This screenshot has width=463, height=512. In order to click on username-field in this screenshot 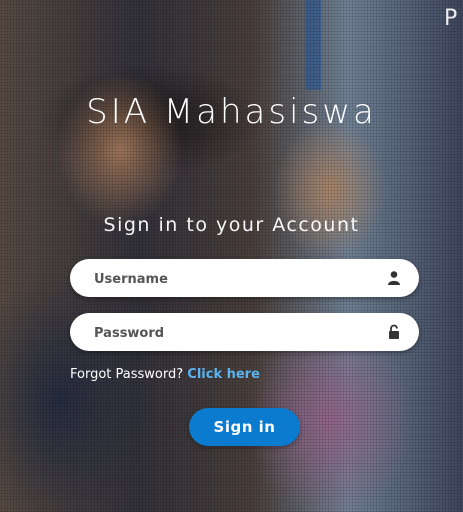, I will do `click(244, 279)`.